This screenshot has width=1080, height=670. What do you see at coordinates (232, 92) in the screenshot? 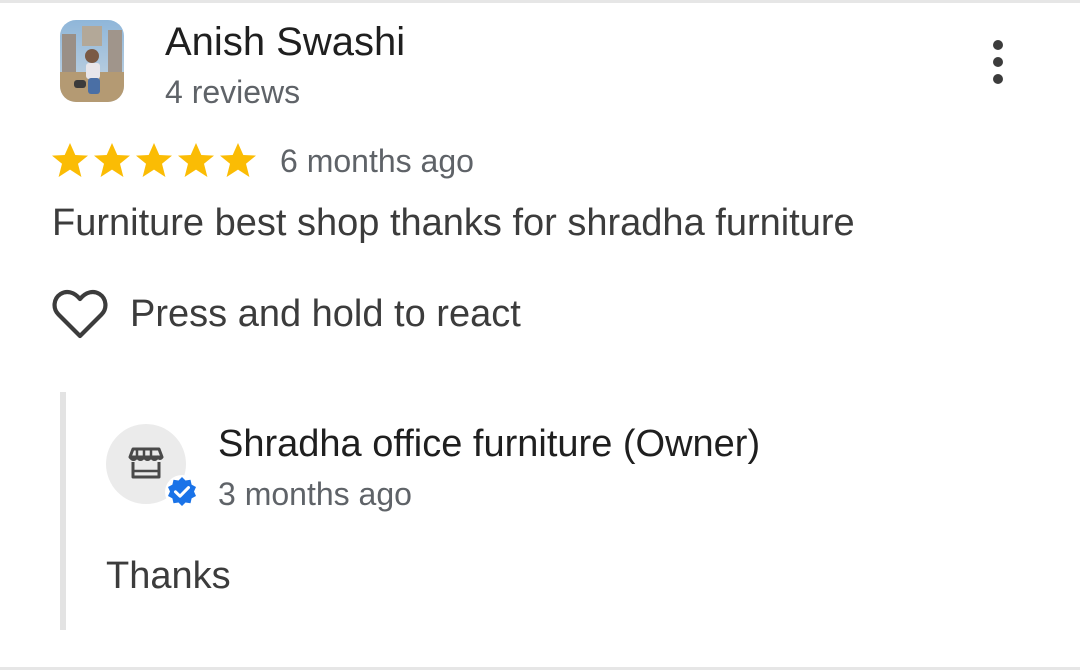
I see `reviewer-review-count: 4 reviews` at bounding box center [232, 92].